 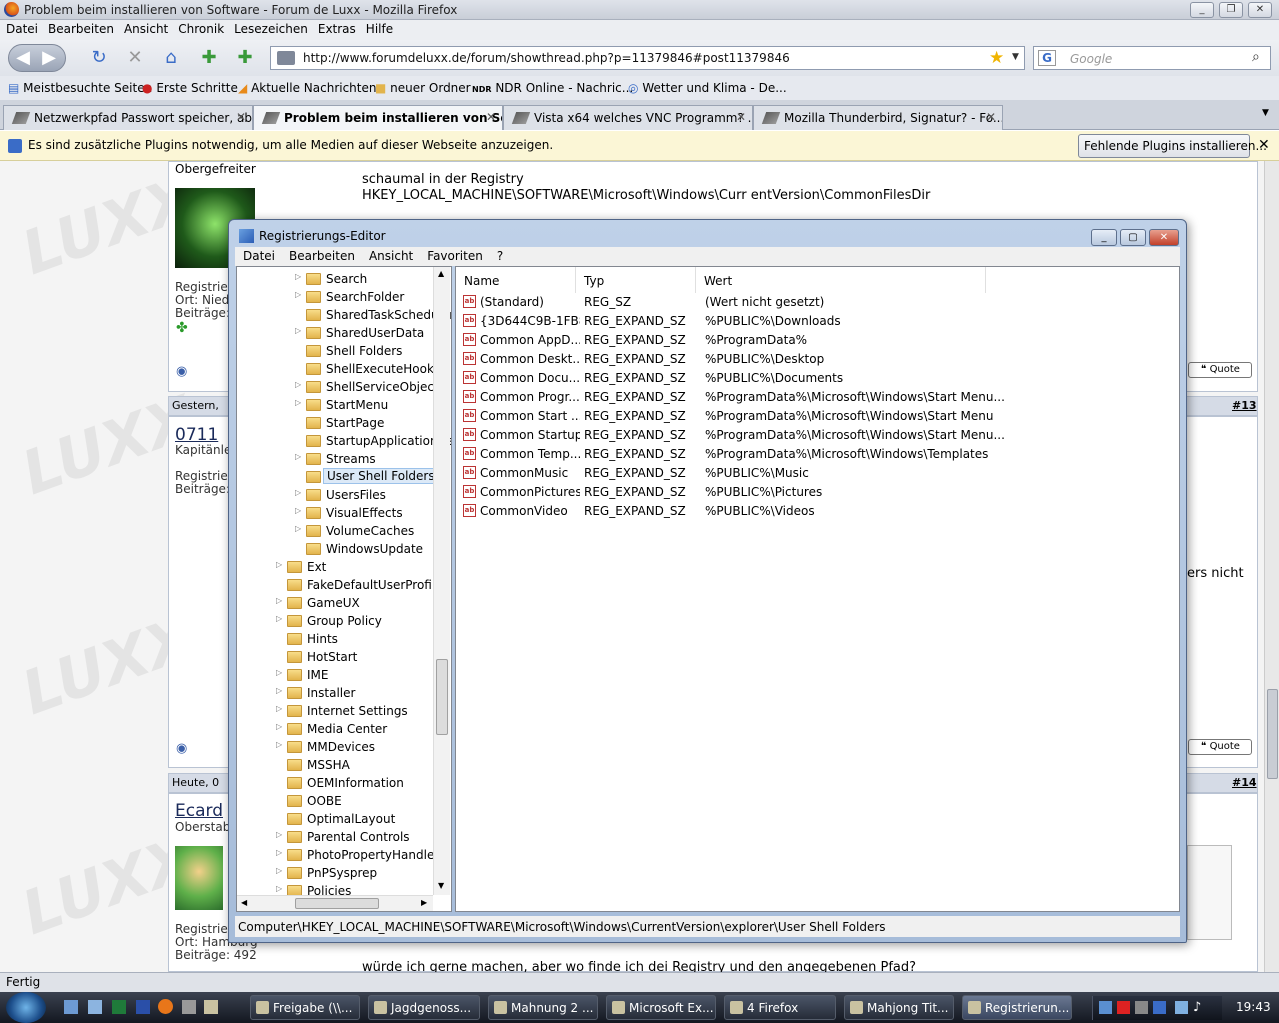 What do you see at coordinates (189, 1007) in the screenshot?
I see `quicklaunch-icon` at bounding box center [189, 1007].